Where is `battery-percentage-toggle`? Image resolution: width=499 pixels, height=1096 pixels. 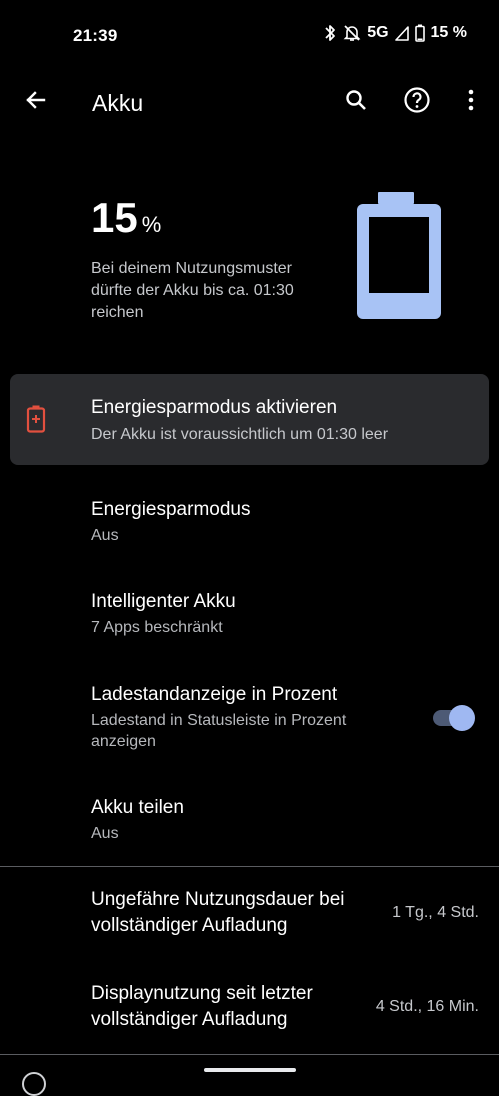 battery-percentage-toggle is located at coordinates (454, 718).